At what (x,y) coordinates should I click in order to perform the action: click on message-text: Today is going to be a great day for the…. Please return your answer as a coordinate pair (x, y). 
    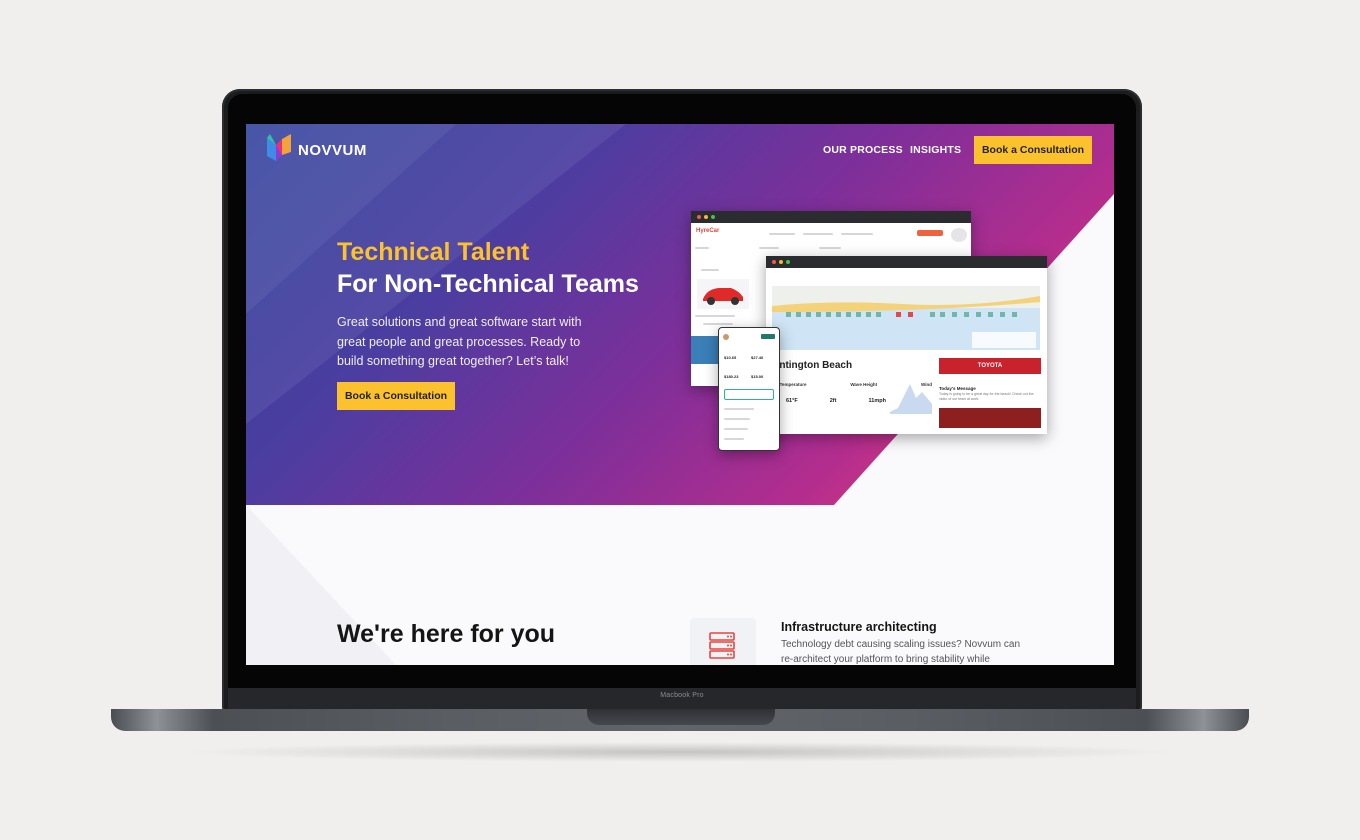
    Looking at the image, I should click on (986, 396).